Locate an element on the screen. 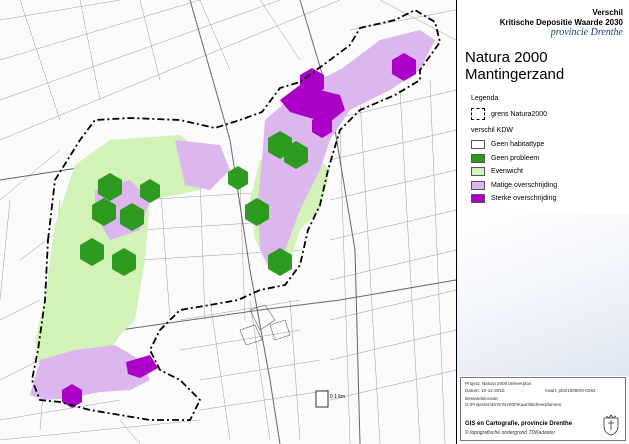  legend-item: Geen probleem is located at coordinates (505, 158).